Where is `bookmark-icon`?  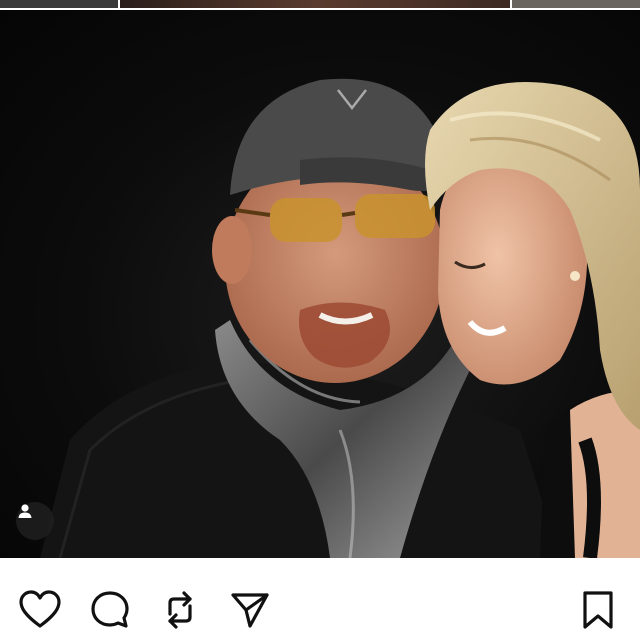 bookmark-icon is located at coordinates (598, 610).